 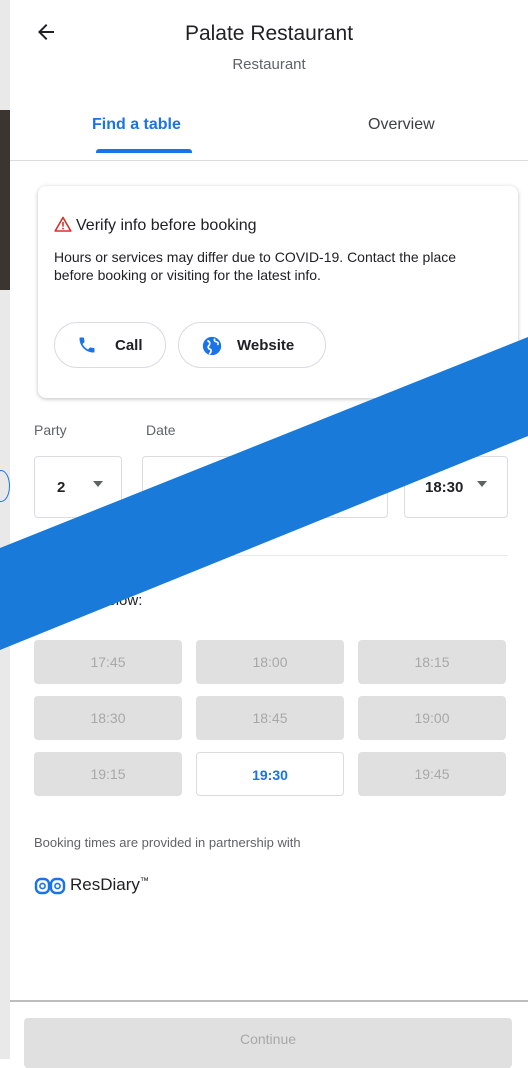 I want to click on choose-time-text: se a time below:, so click(x=88, y=600).